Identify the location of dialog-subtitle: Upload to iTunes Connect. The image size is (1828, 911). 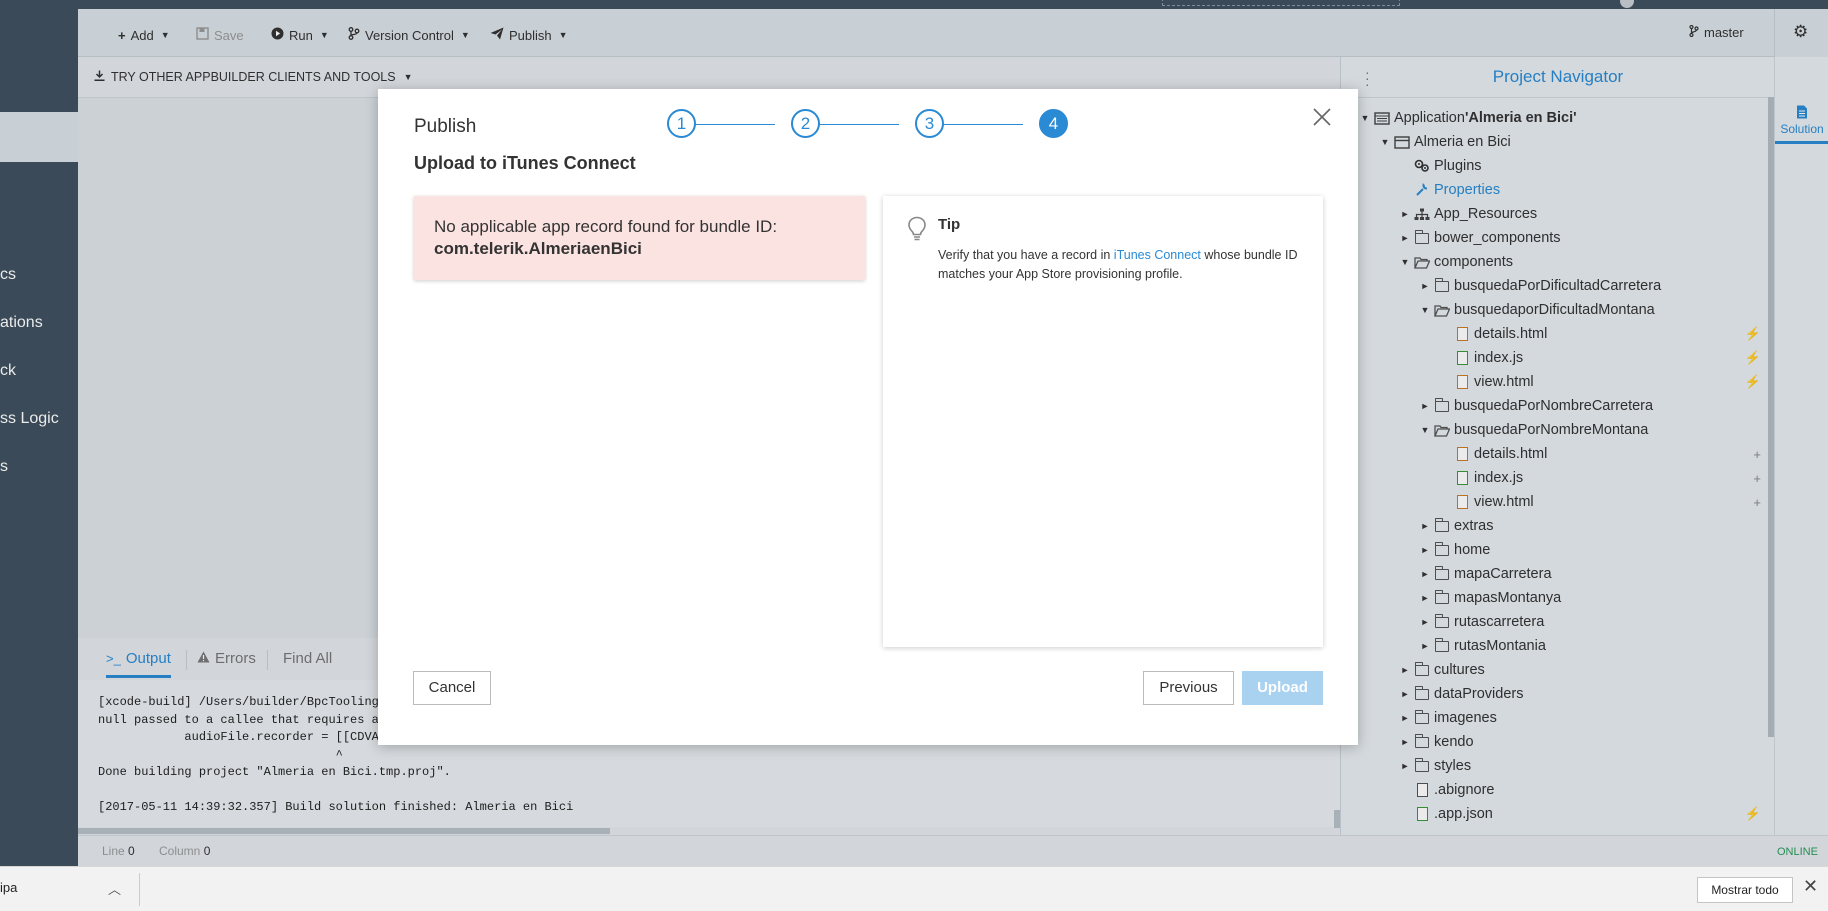
(525, 163).